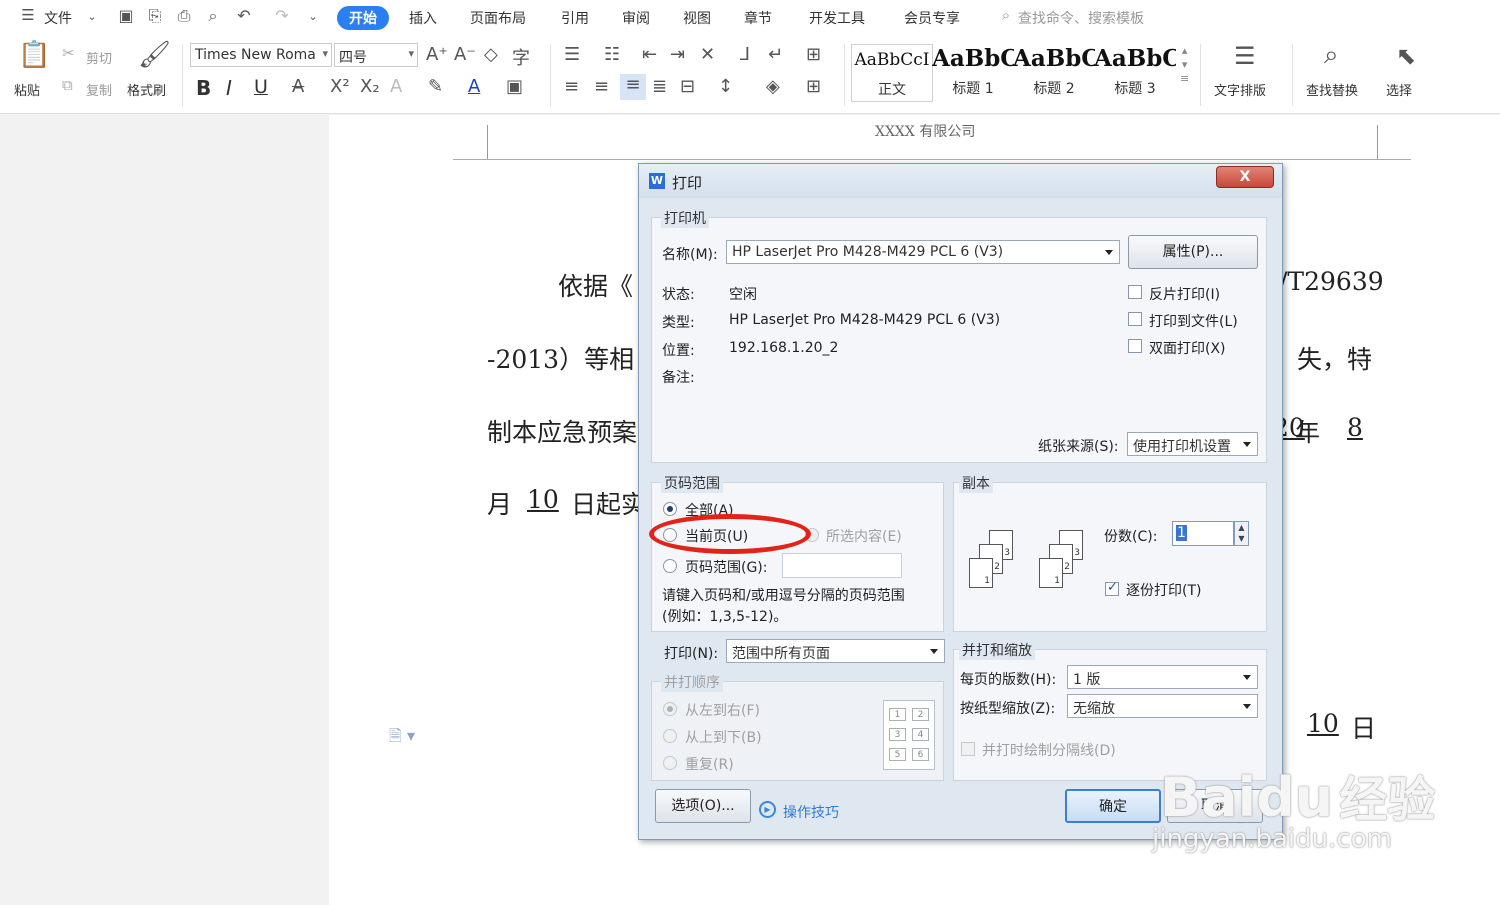 Image resolution: width=1500 pixels, height=905 pixels. Describe the element at coordinates (396, 86) in the screenshot. I see `text-effect-icon: A` at that location.